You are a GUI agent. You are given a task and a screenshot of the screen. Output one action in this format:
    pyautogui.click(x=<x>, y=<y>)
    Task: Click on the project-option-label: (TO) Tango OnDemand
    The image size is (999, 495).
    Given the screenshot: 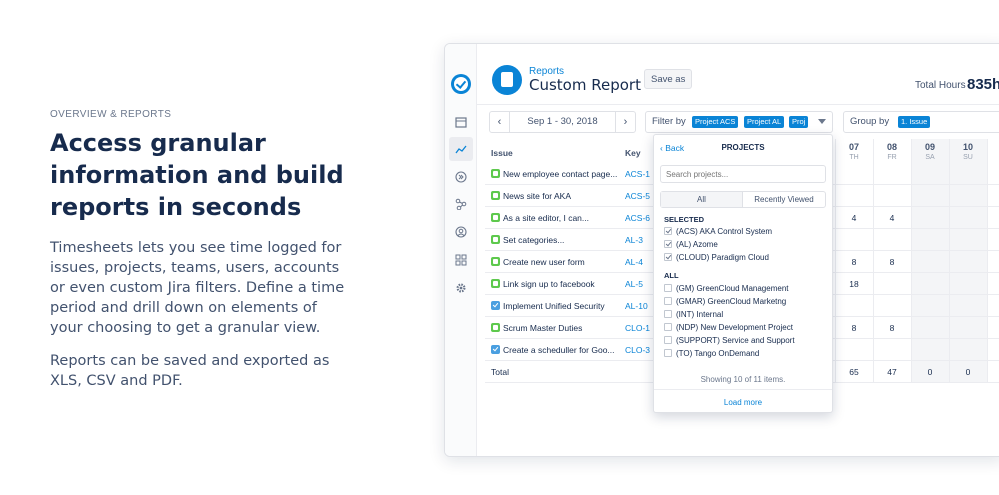 What is the action you would take?
    pyautogui.click(x=718, y=353)
    